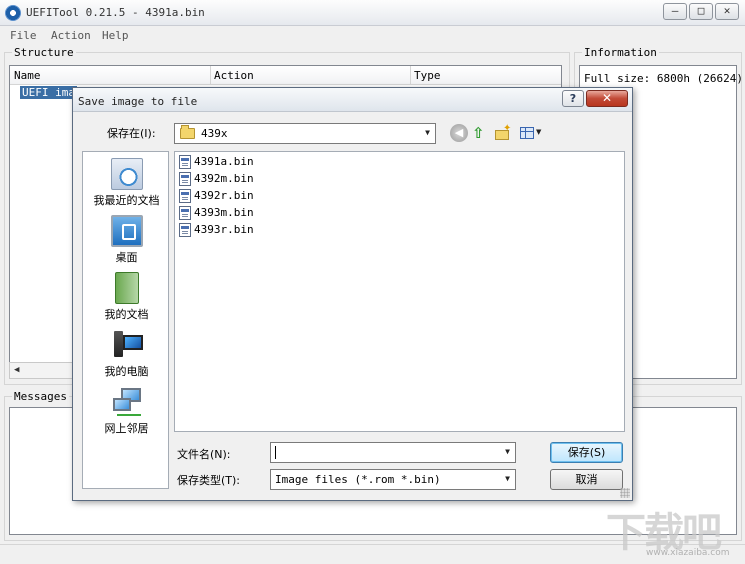 Image resolution: width=745 pixels, height=564 pixels. Describe the element at coordinates (126, 371) in the screenshot. I see `place-label: 我的电脑` at that location.